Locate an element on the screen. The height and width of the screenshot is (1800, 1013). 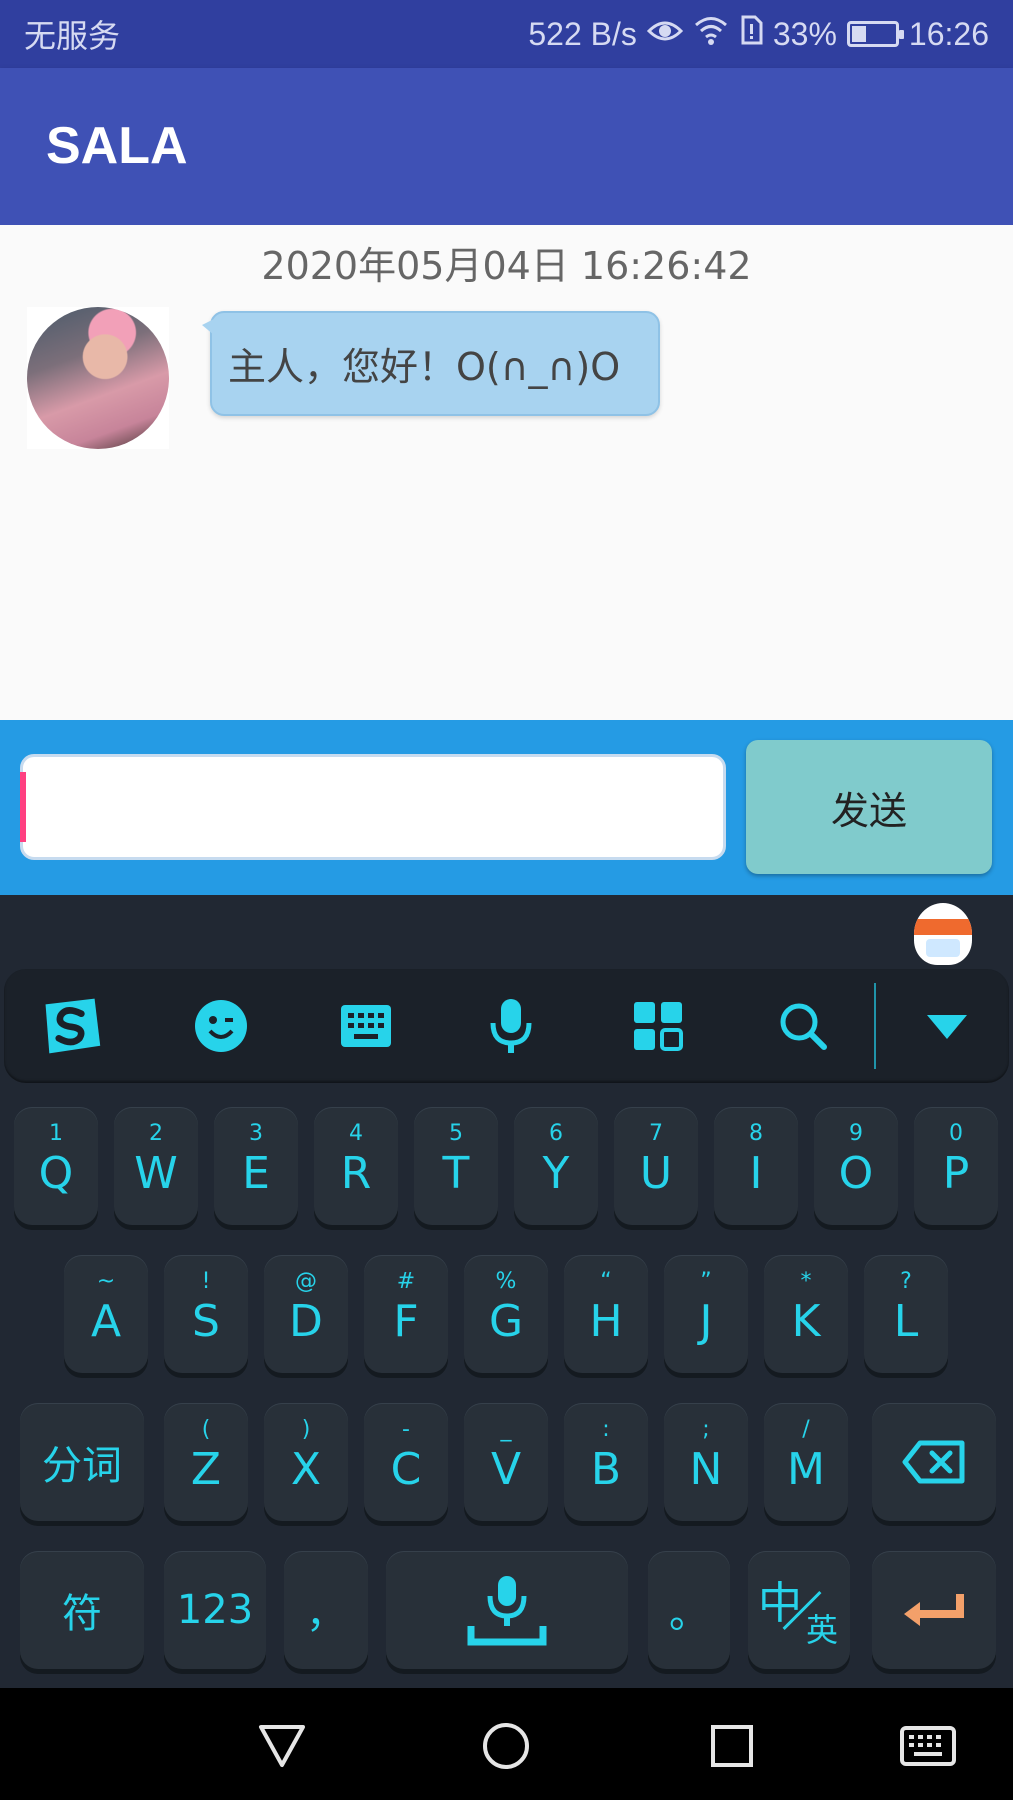
key-backspace is located at coordinates (934, 1462).